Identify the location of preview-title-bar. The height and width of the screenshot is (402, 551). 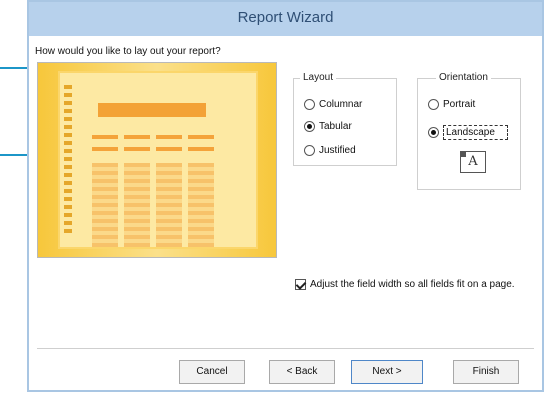
(152, 110).